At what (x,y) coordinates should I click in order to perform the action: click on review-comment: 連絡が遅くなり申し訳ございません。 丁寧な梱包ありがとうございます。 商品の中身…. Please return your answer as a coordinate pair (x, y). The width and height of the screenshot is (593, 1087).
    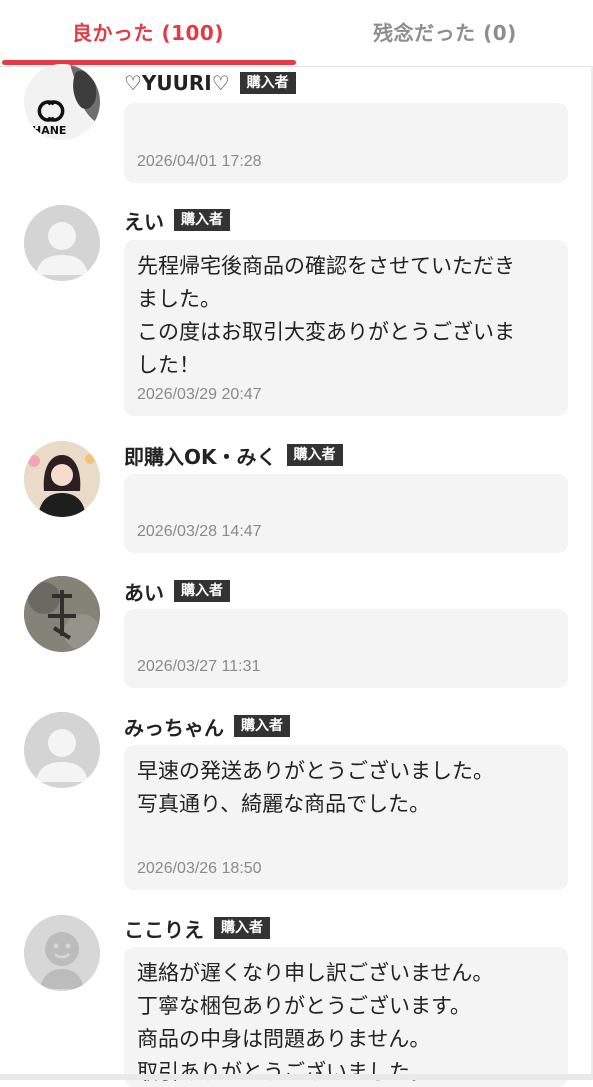
    Looking at the image, I should click on (315, 1022).